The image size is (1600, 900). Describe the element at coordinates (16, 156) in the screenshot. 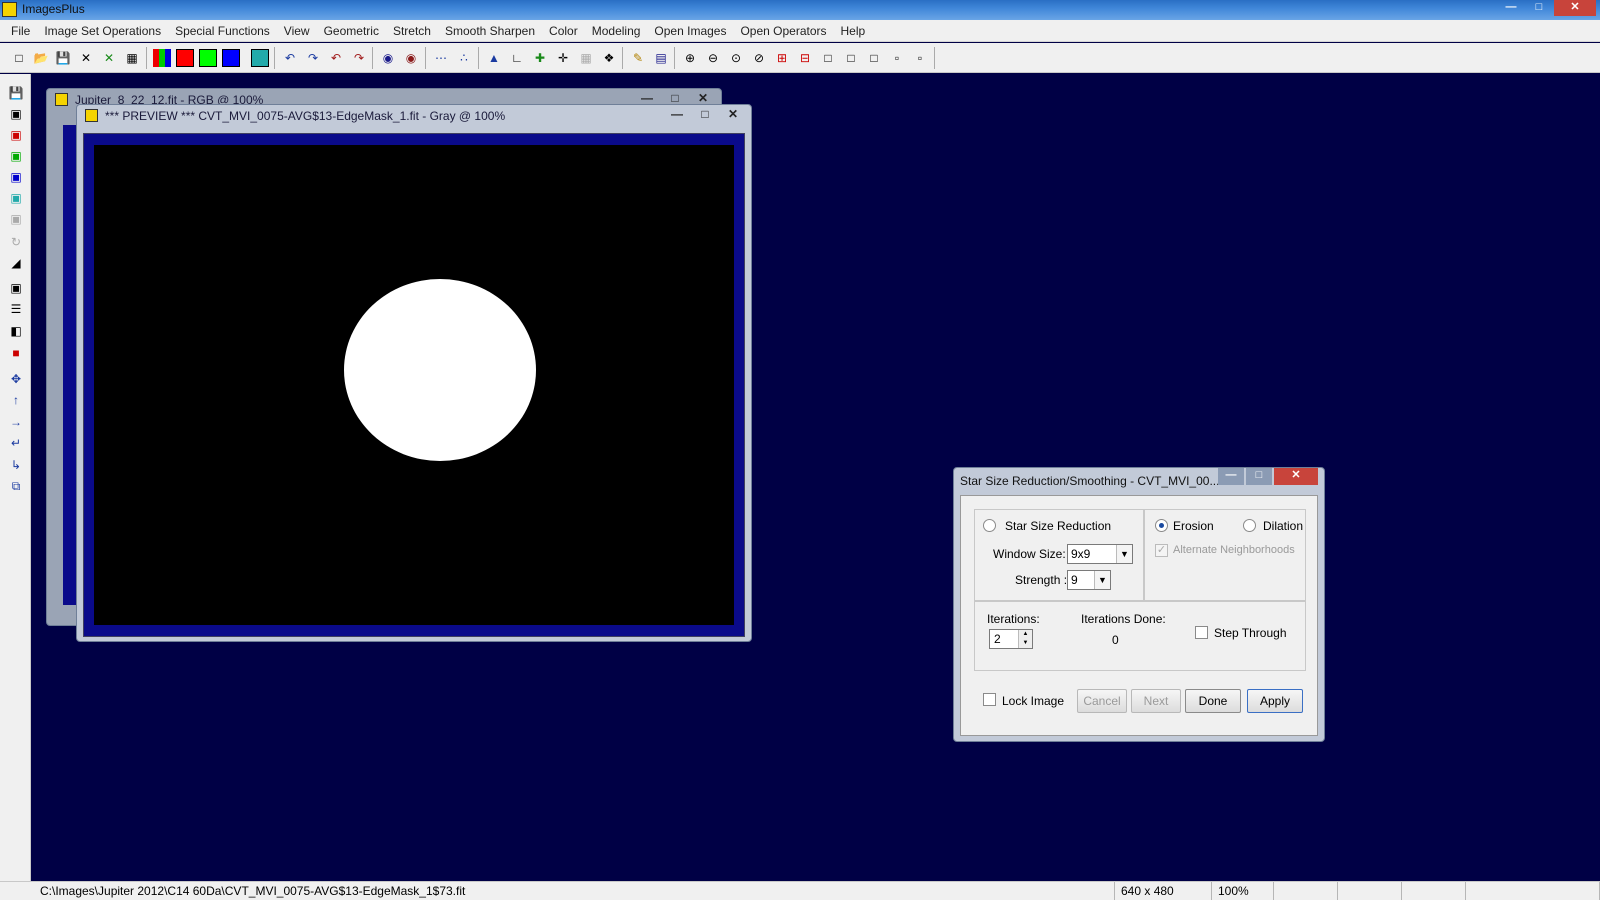

I see `green-layer-icon: ▣` at that location.